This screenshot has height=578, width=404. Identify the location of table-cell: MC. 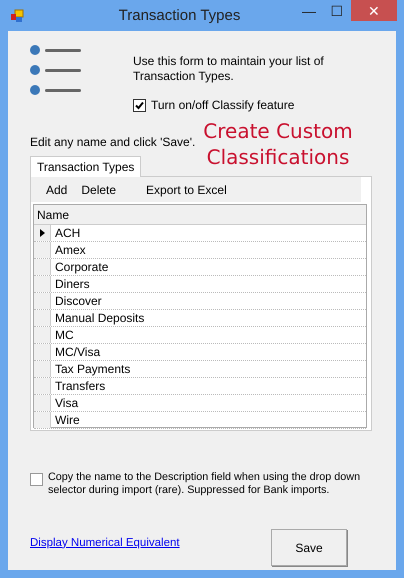
(62, 335).